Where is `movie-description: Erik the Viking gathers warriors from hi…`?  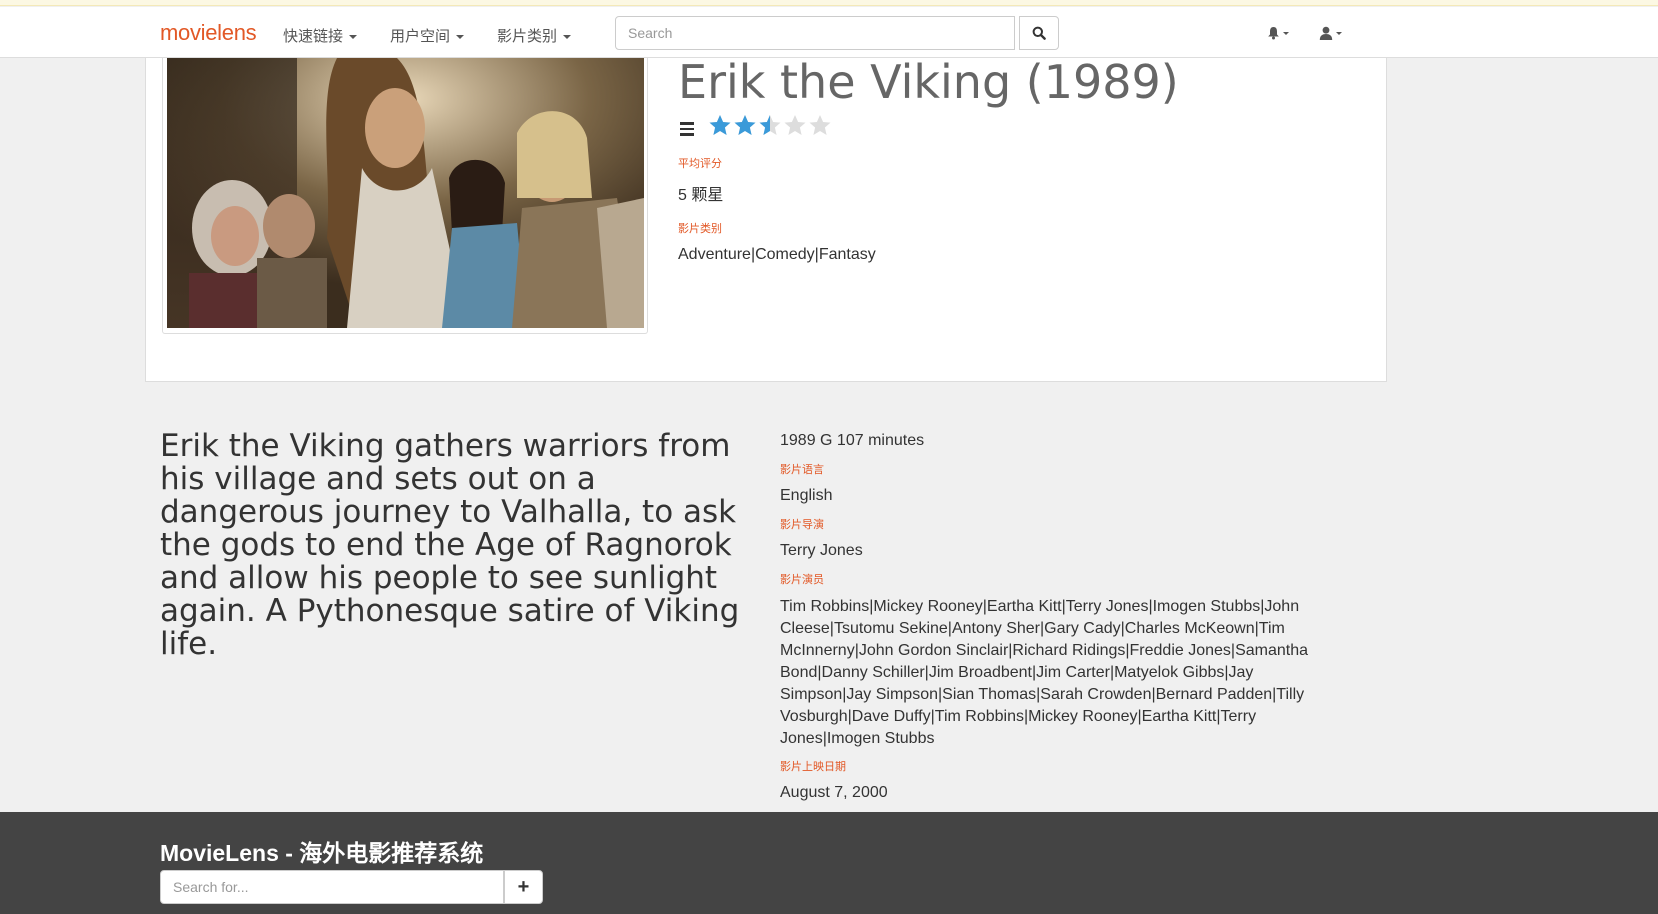 movie-description: Erik the Viking gathers warriors from hi… is located at coordinates (450, 545).